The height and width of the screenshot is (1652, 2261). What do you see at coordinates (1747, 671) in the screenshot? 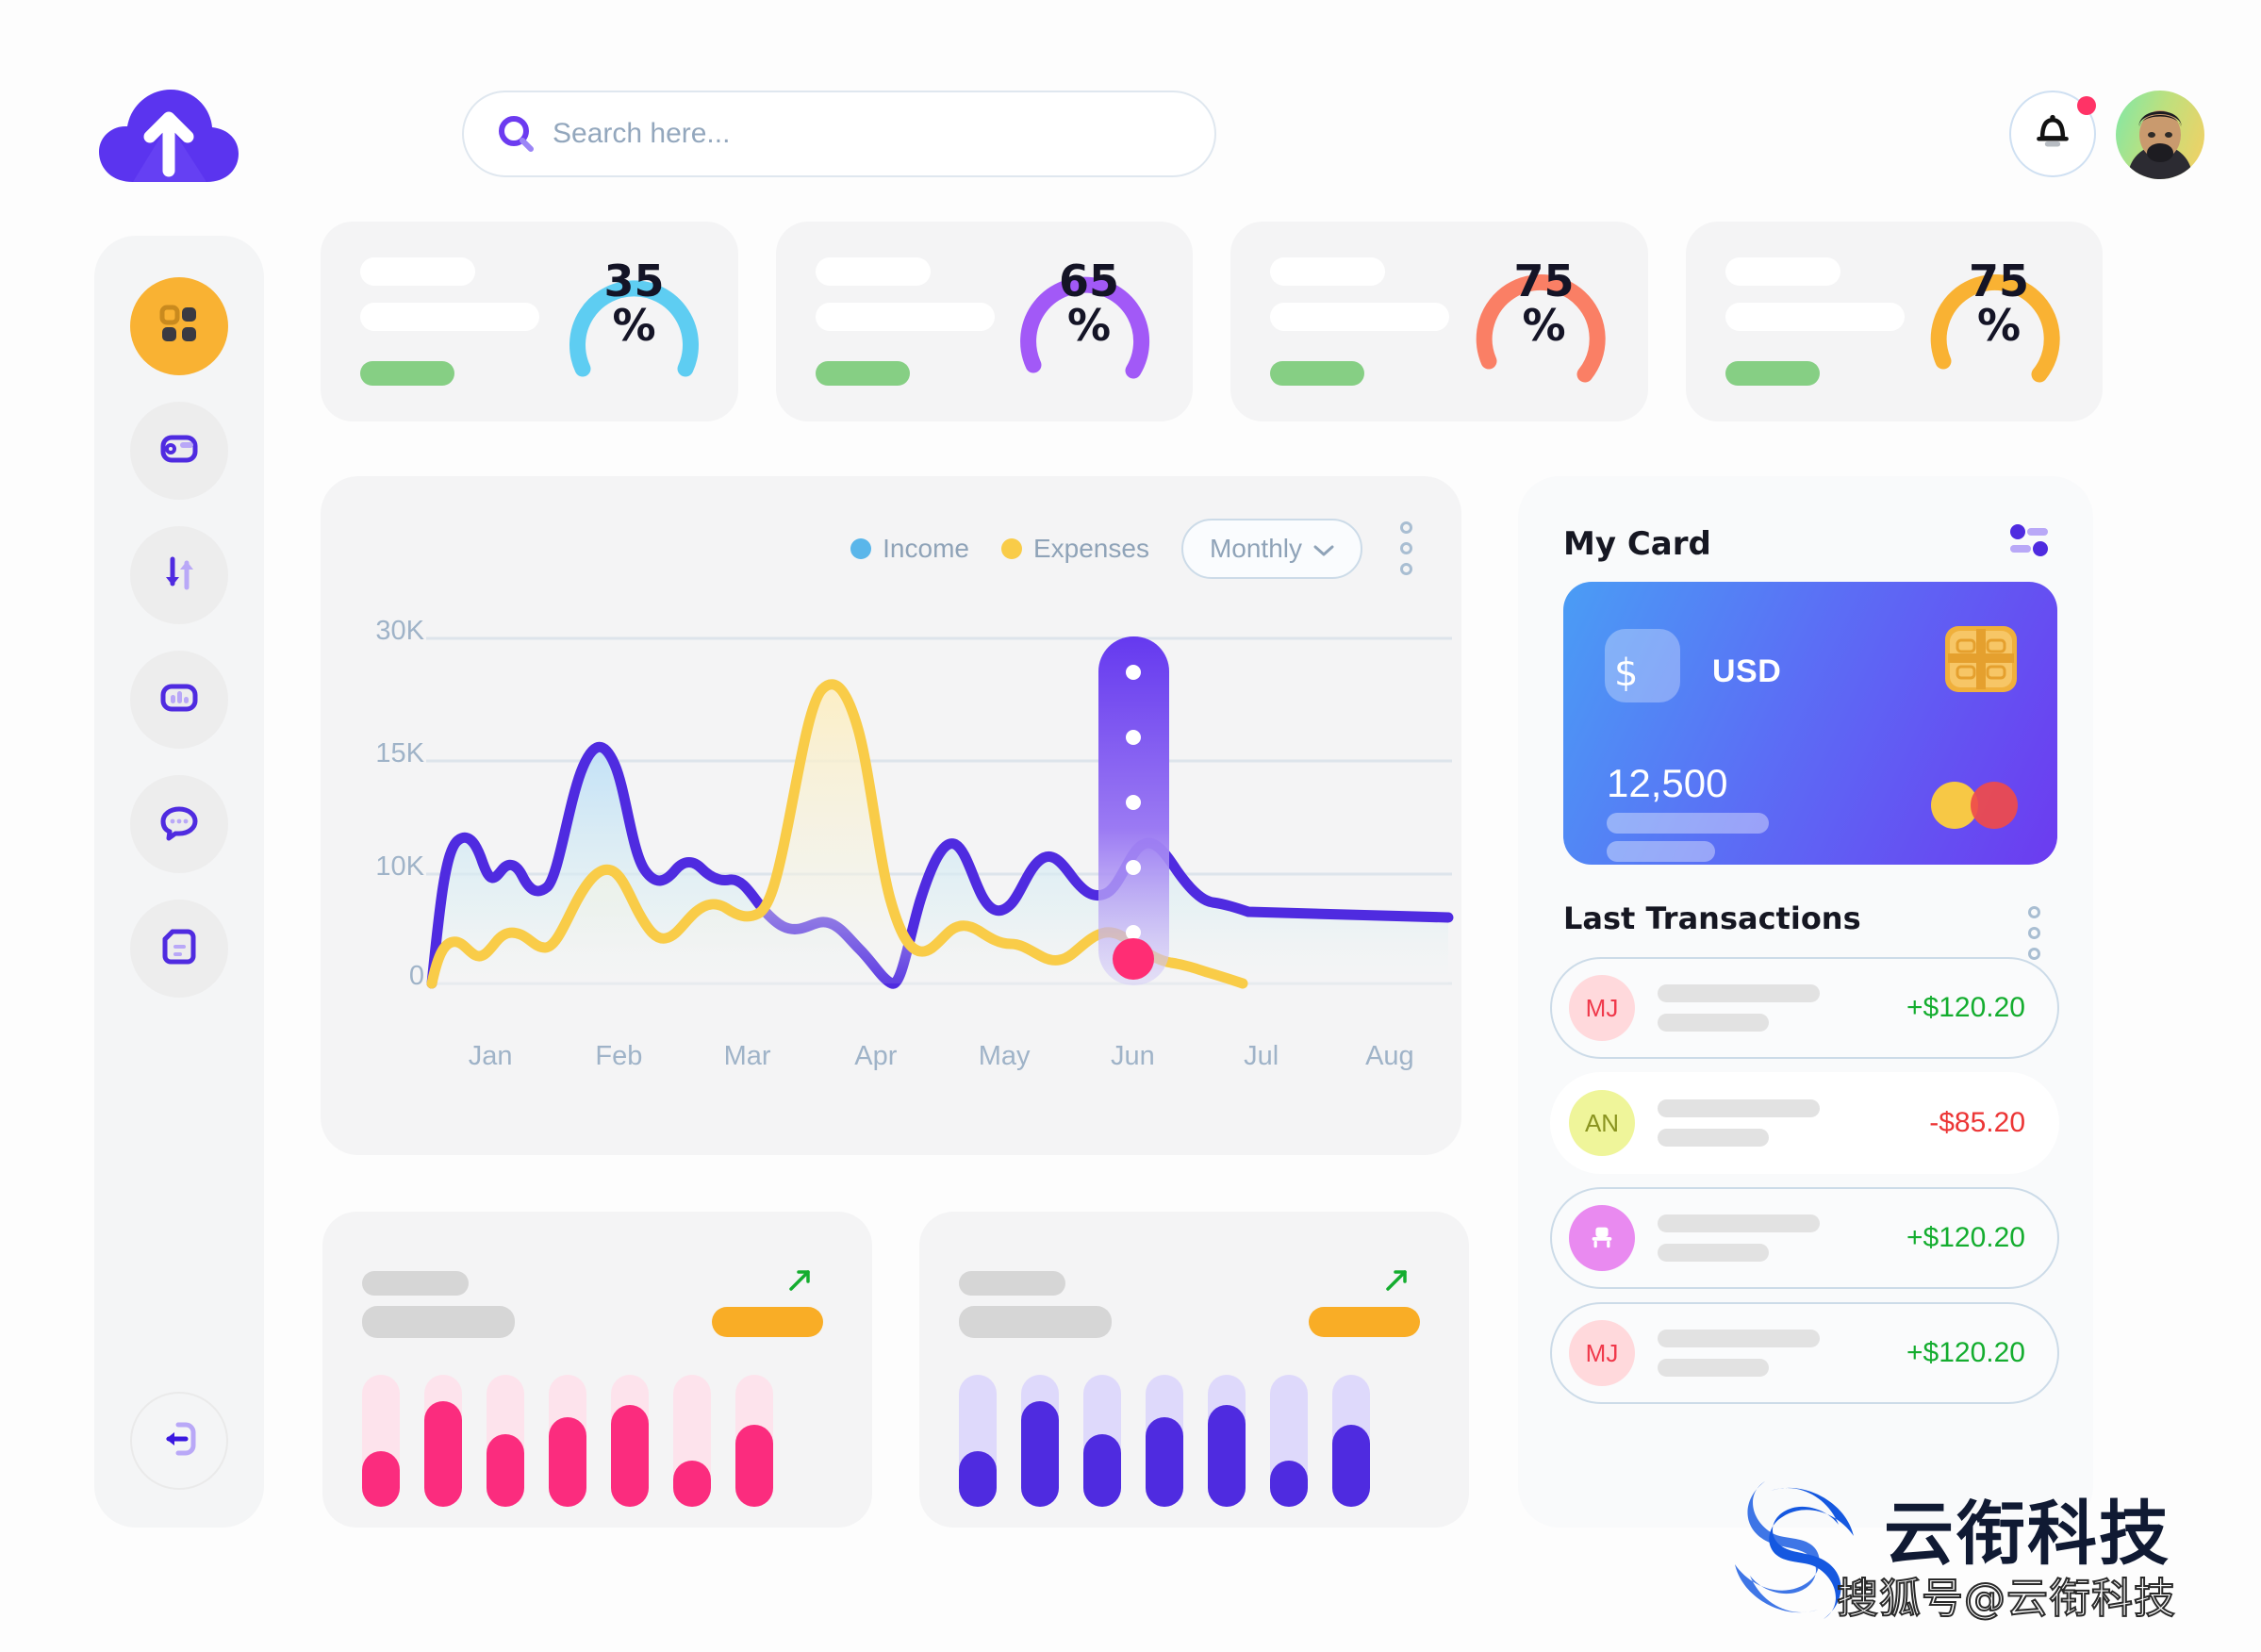
I see `card-currency-label: USD` at bounding box center [1747, 671].